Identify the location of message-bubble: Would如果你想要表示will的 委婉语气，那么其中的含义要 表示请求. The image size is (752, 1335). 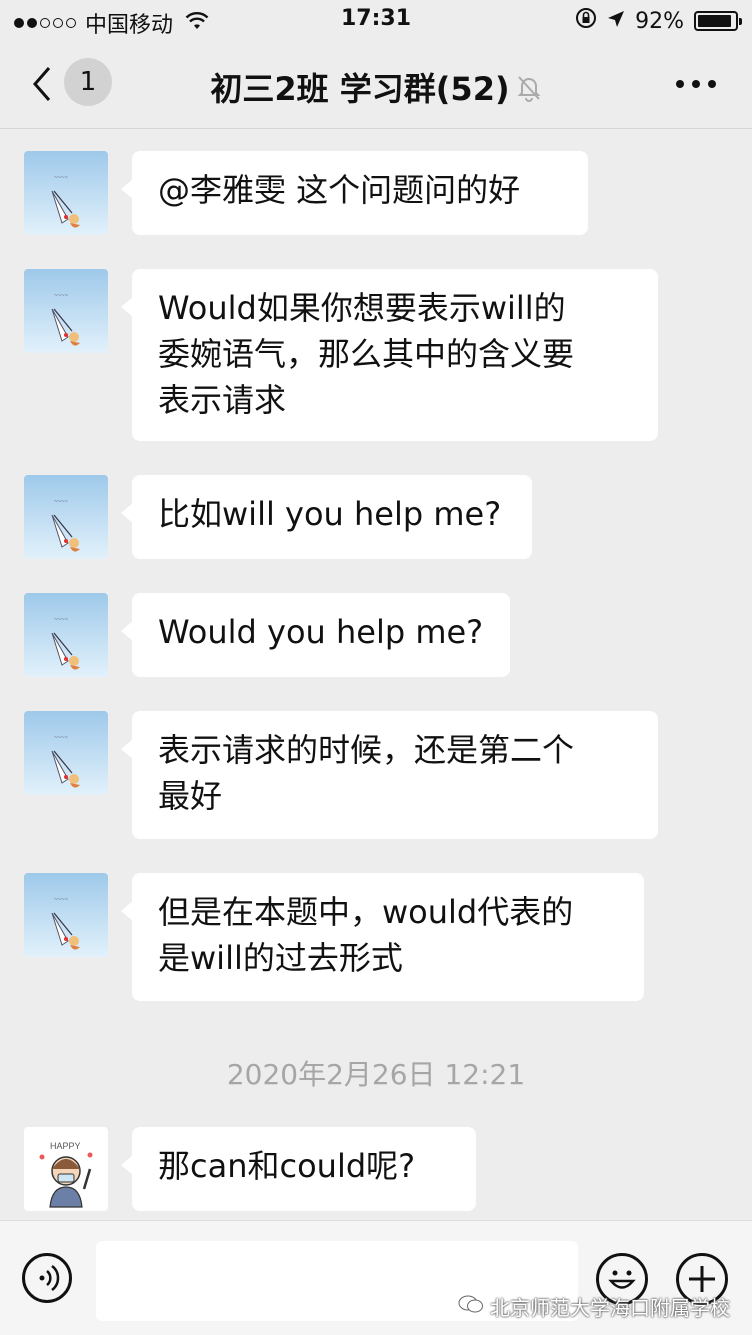
(389, 355).